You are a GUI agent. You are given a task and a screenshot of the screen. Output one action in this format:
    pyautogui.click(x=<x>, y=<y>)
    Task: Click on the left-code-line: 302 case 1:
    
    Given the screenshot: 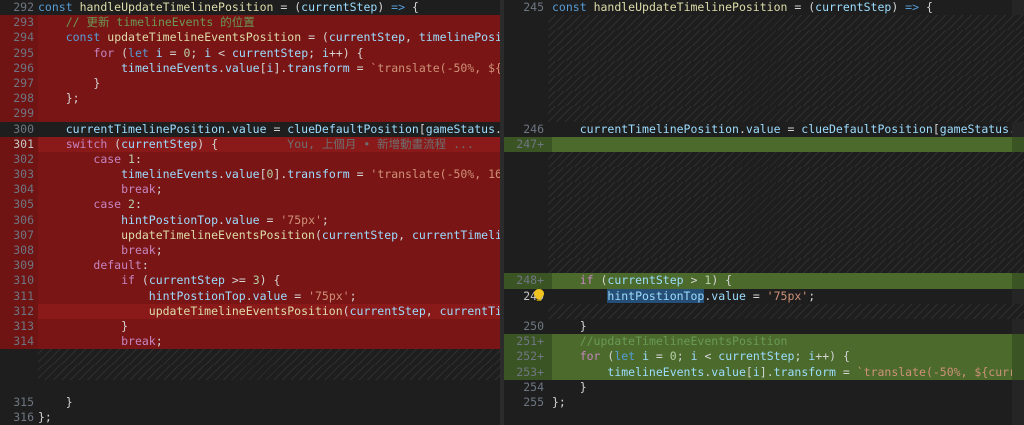 What is the action you would take?
    pyautogui.click(x=250, y=159)
    